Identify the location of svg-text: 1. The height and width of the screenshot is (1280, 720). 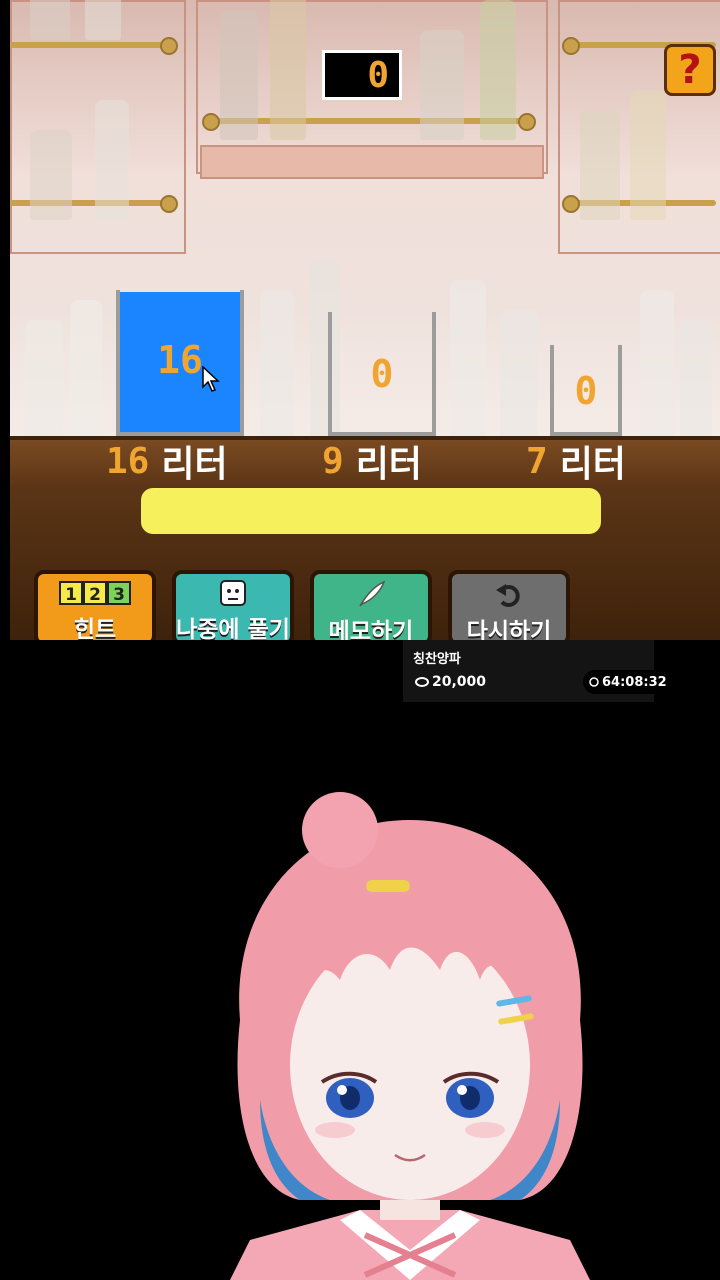
(71, 595).